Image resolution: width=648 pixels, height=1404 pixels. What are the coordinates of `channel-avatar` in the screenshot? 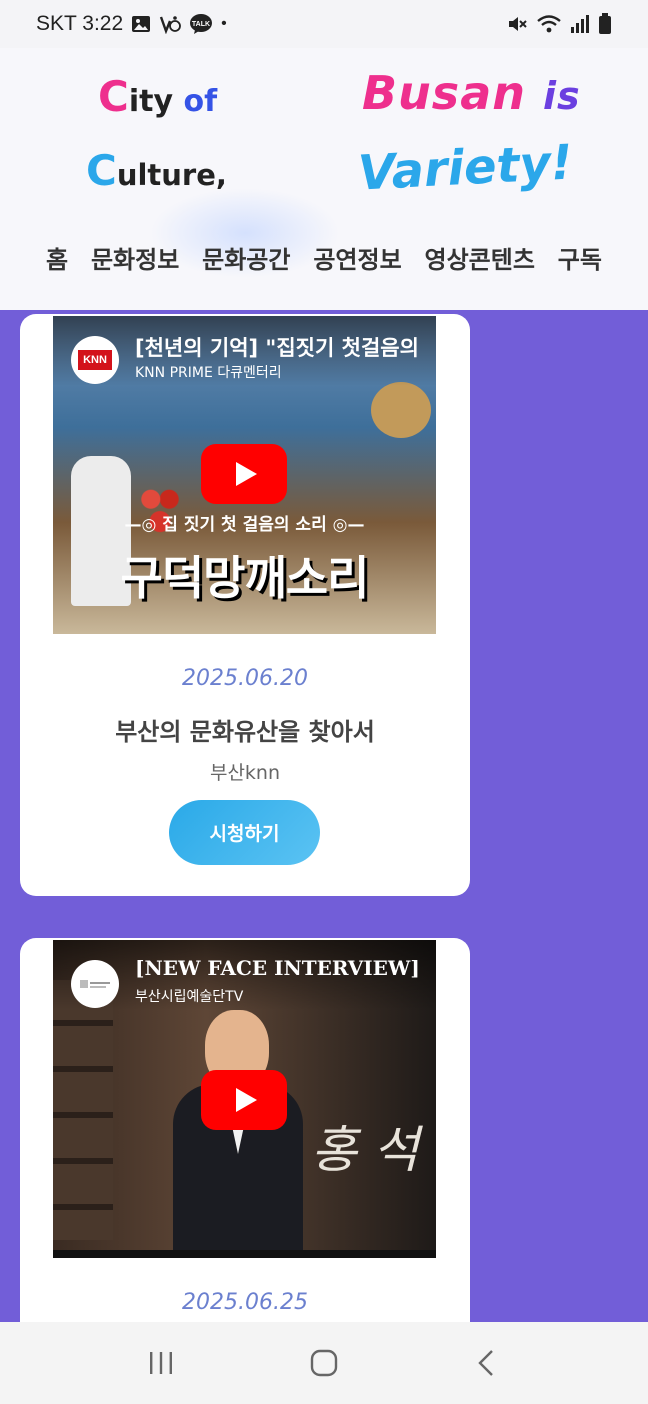 It's located at (95, 984).